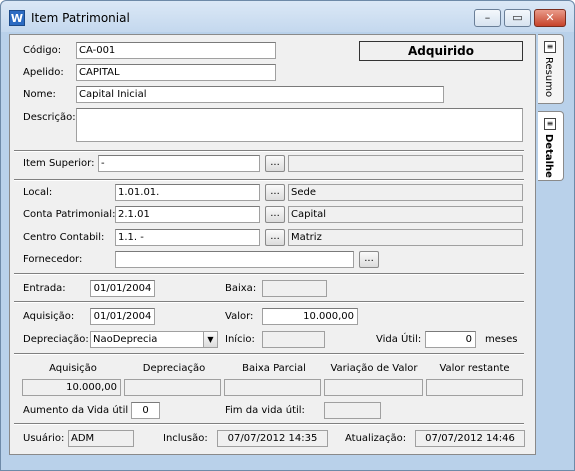  I want to click on depreciacao-select: NaoDeprecia ▼, so click(154, 339).